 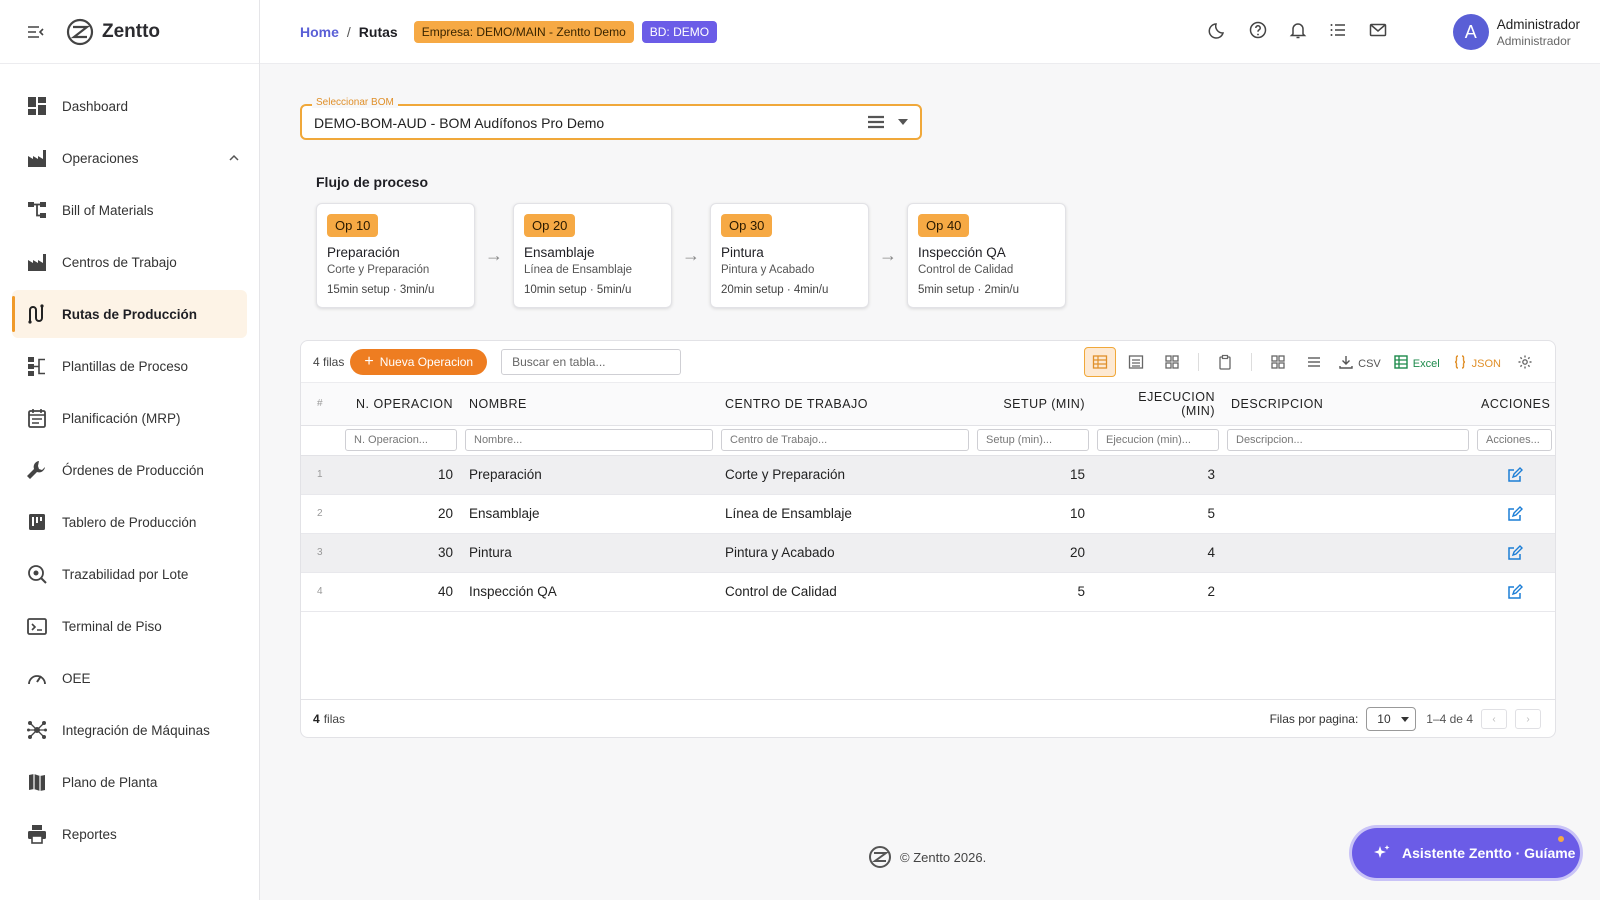 I want to click on density-button, so click(x=1314, y=362).